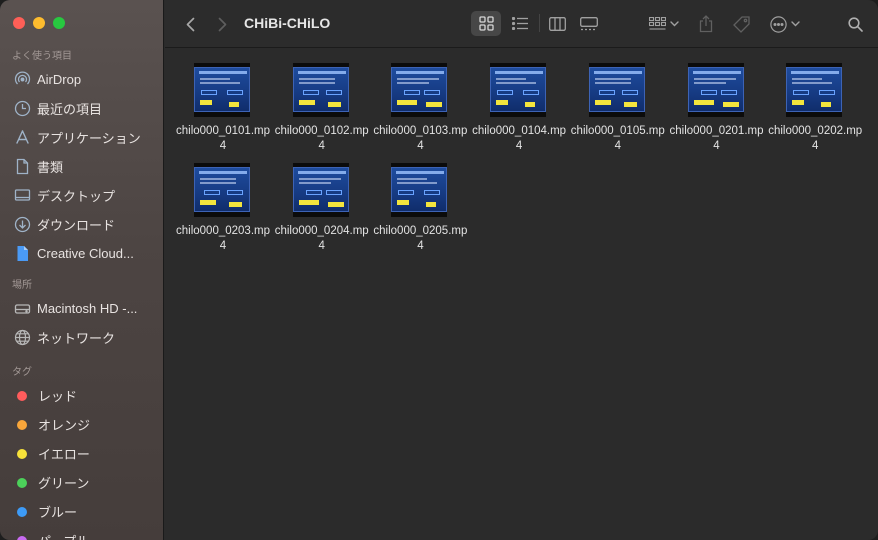  Describe the element at coordinates (617, 138) in the screenshot. I see `file-name: chilo000_0105.mp4` at that location.